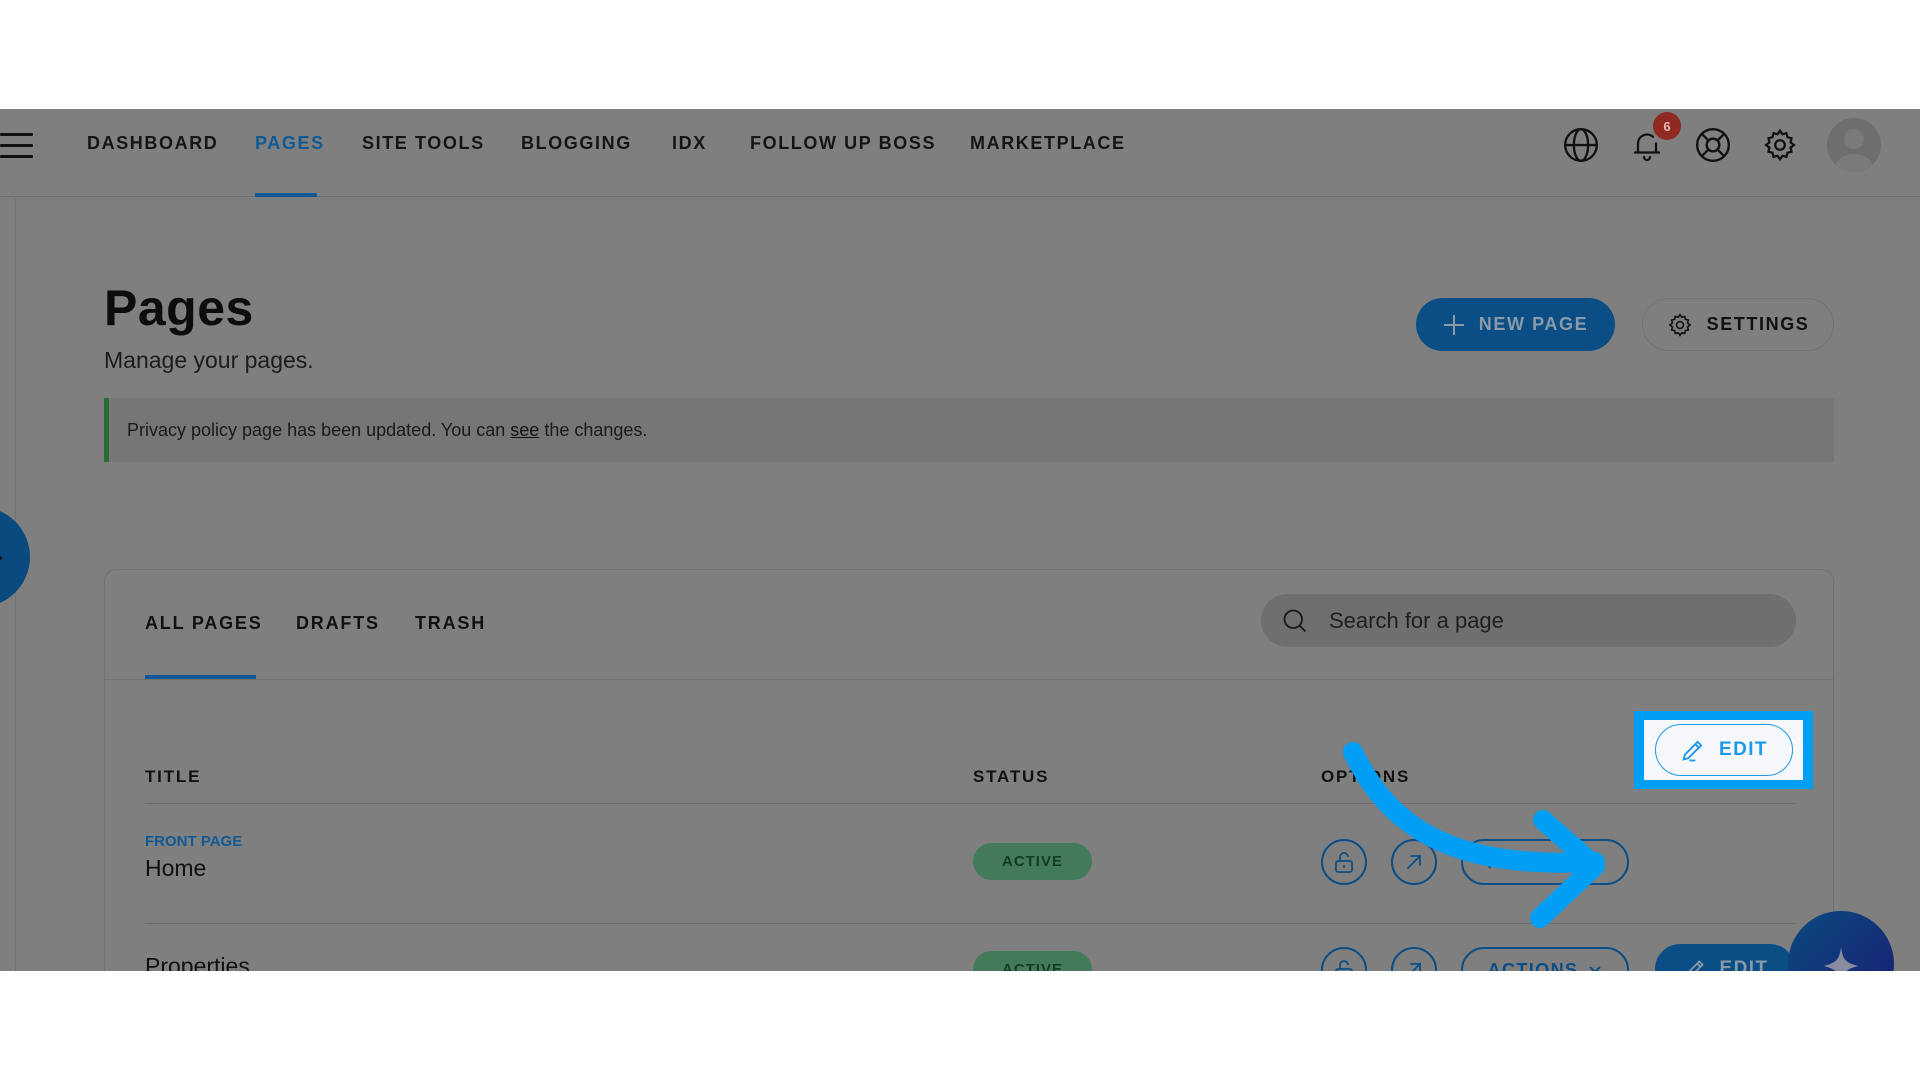  I want to click on page-title: Pages, so click(179, 308).